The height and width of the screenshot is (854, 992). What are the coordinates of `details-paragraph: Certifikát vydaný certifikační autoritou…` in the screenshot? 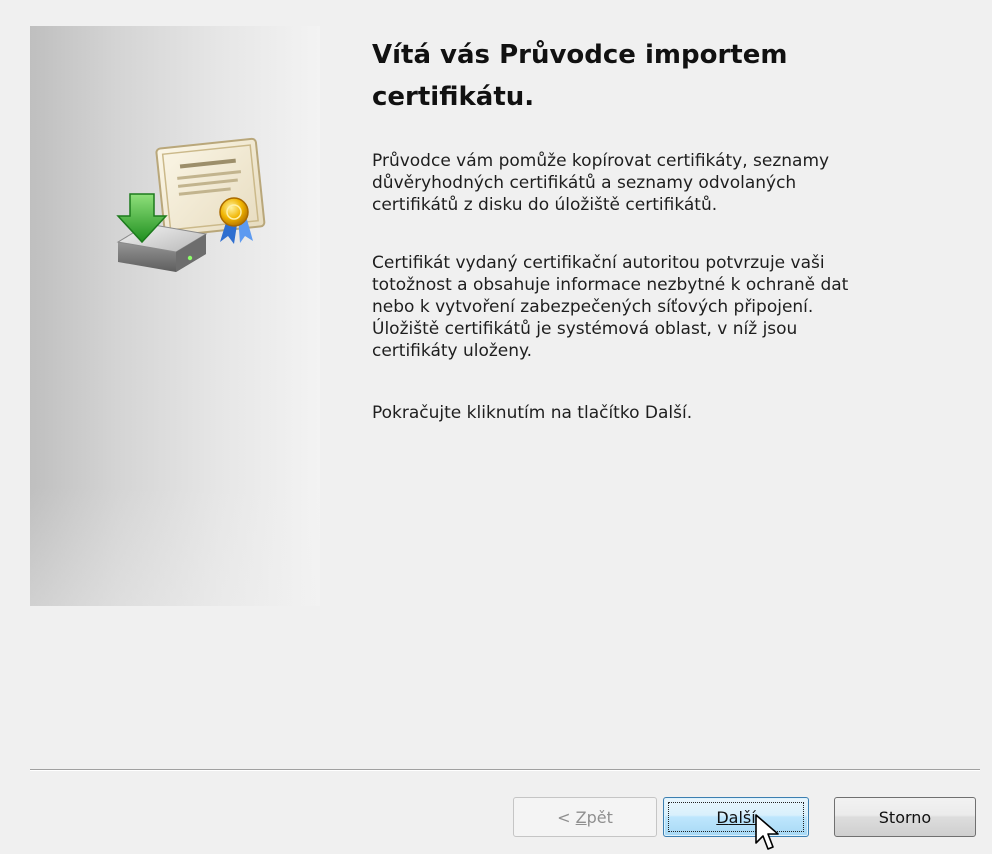 It's located at (610, 307).